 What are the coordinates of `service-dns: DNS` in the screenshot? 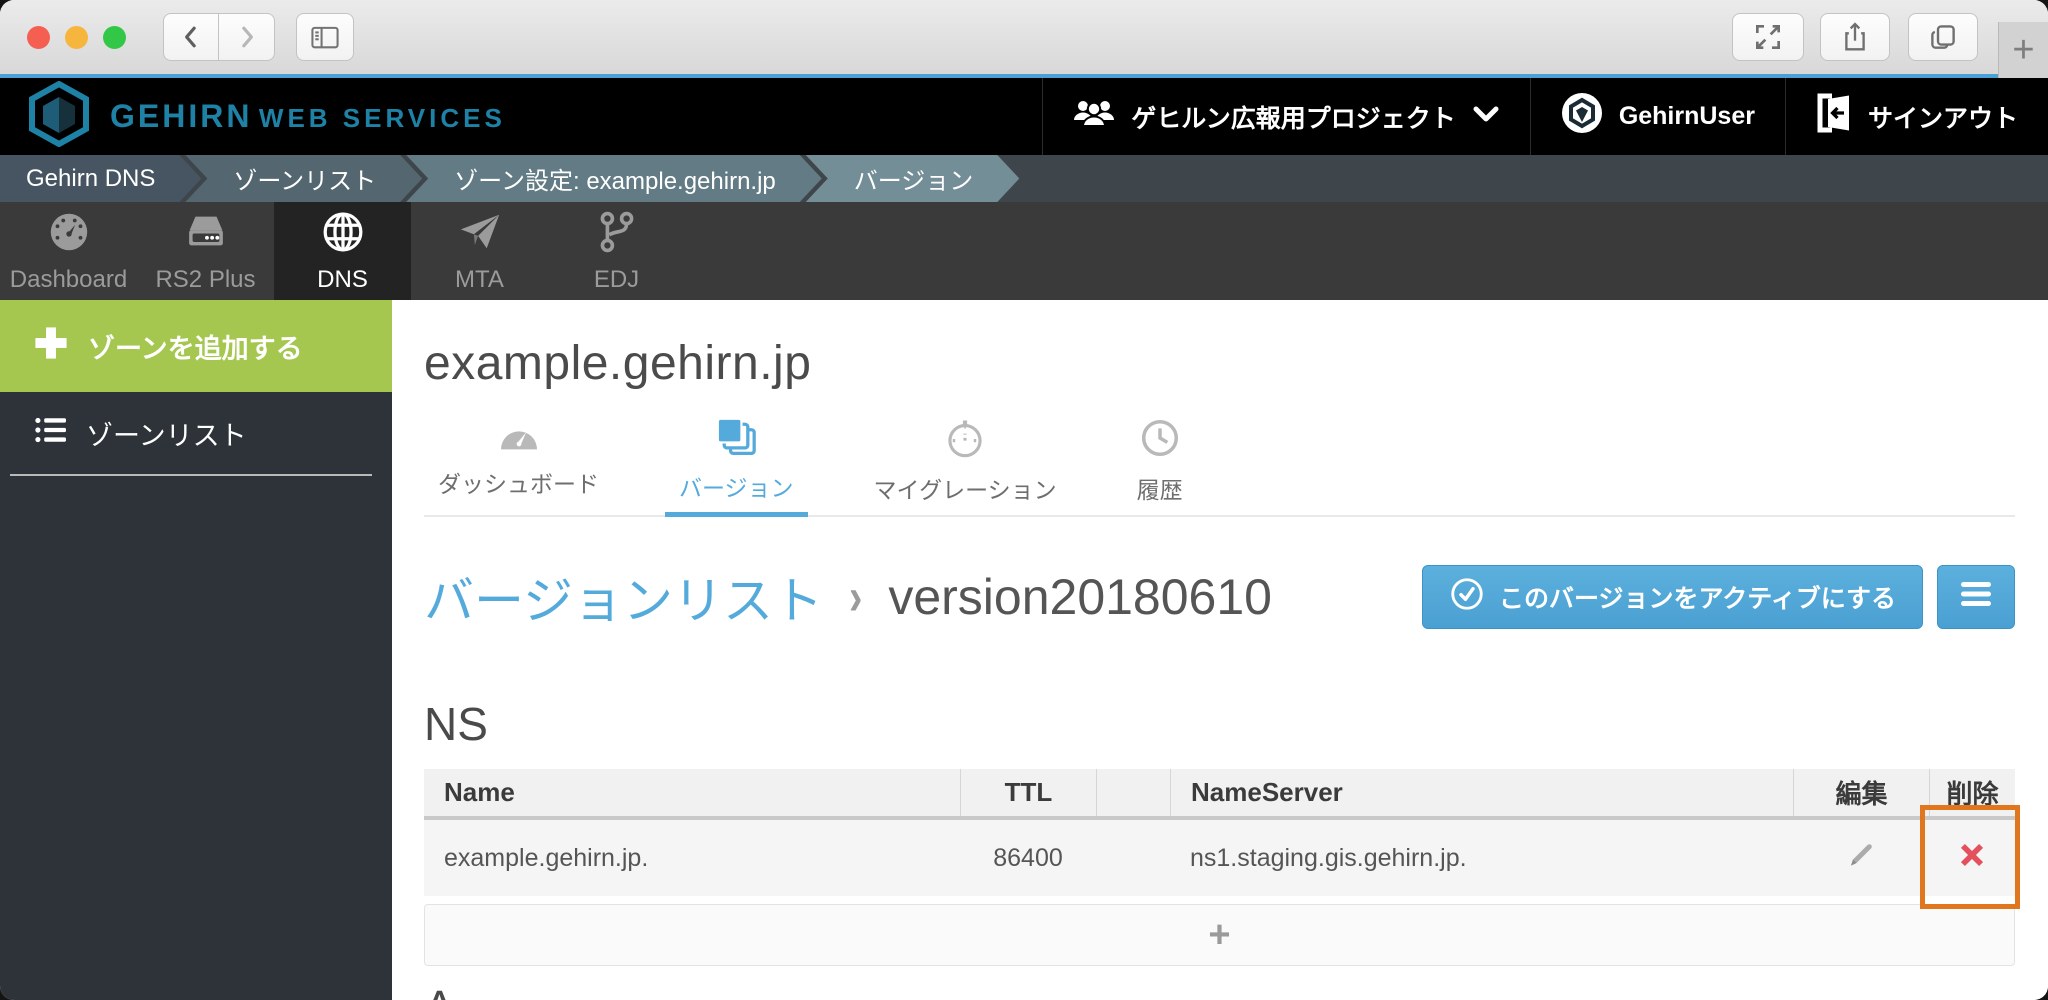 It's located at (342, 251).